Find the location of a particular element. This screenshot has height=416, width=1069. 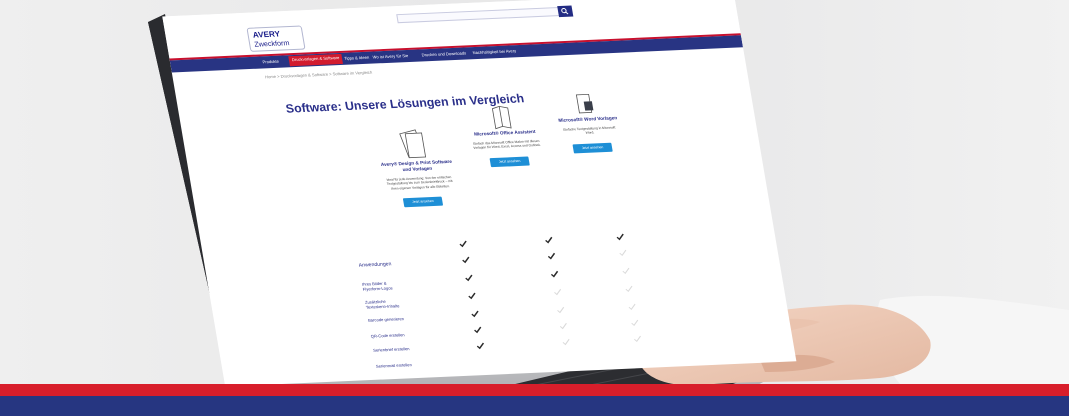

brand-footer-bands is located at coordinates (534, 400).